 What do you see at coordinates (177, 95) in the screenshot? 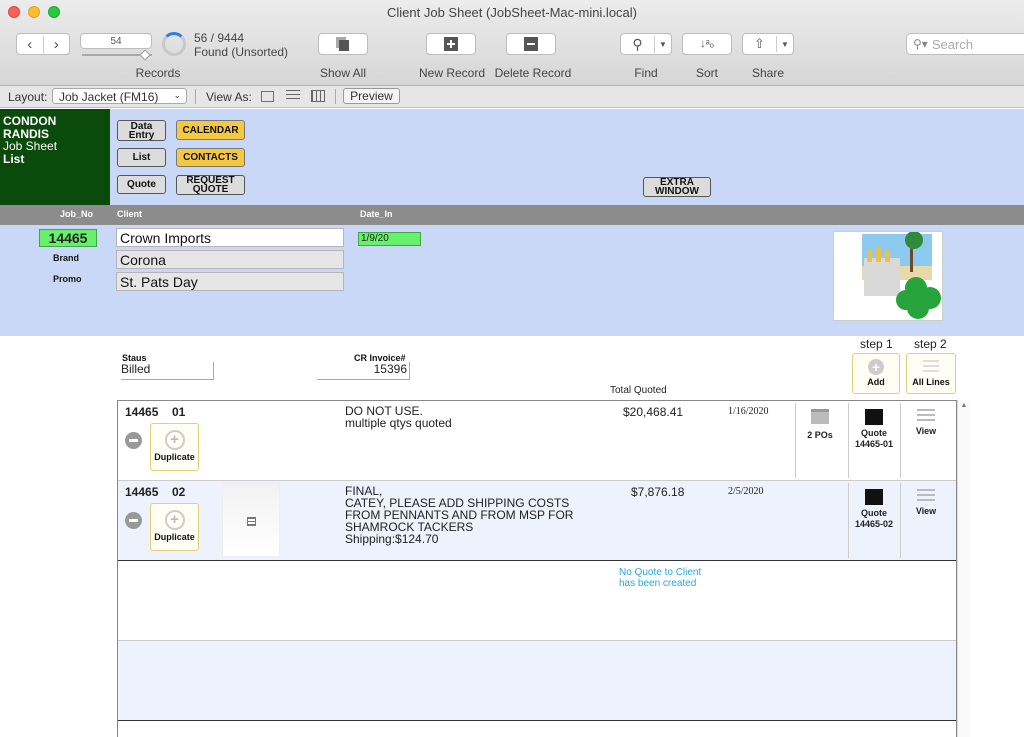
I see `chevron-down-icon: ⌄` at bounding box center [177, 95].